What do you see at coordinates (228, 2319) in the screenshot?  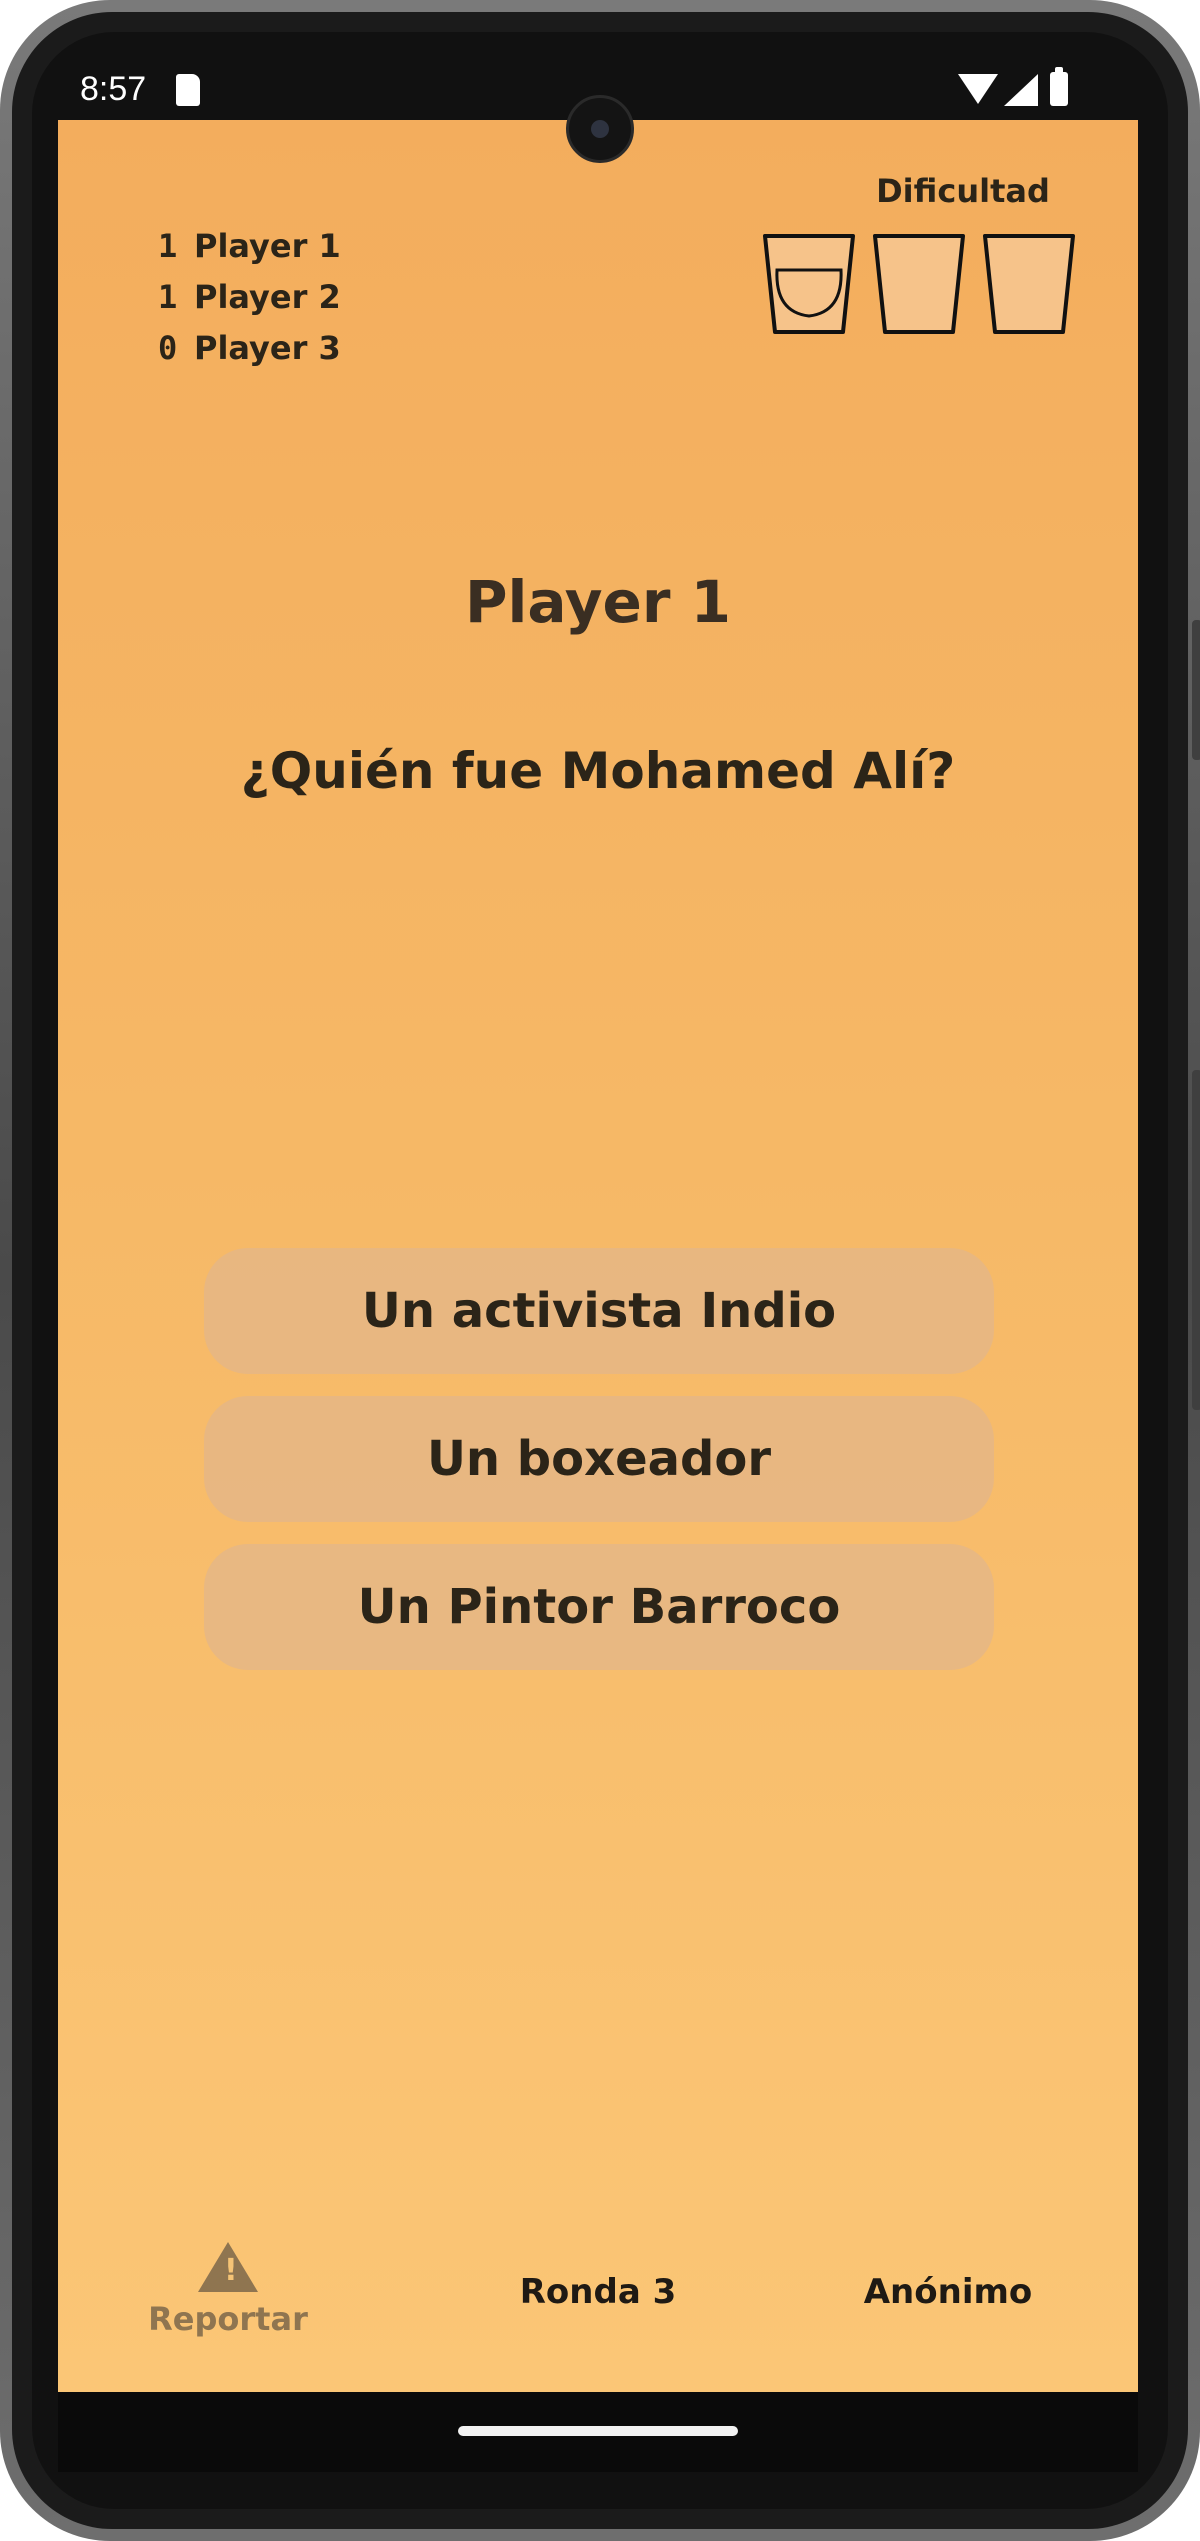 I see `report-label: Reportar` at bounding box center [228, 2319].